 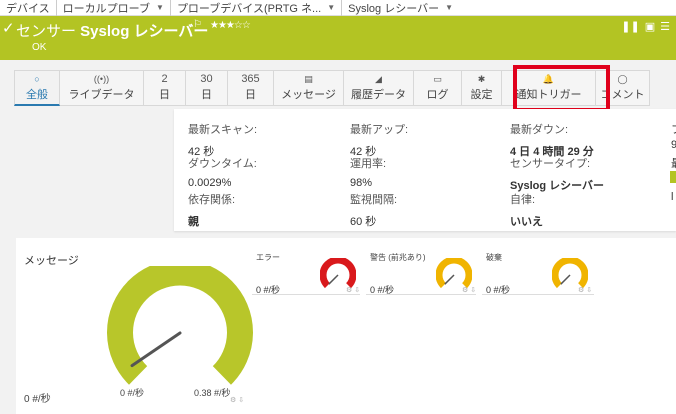 What do you see at coordinates (494, 257) in the screenshot?
I see `discard-gauge-title: 破棄` at bounding box center [494, 257].